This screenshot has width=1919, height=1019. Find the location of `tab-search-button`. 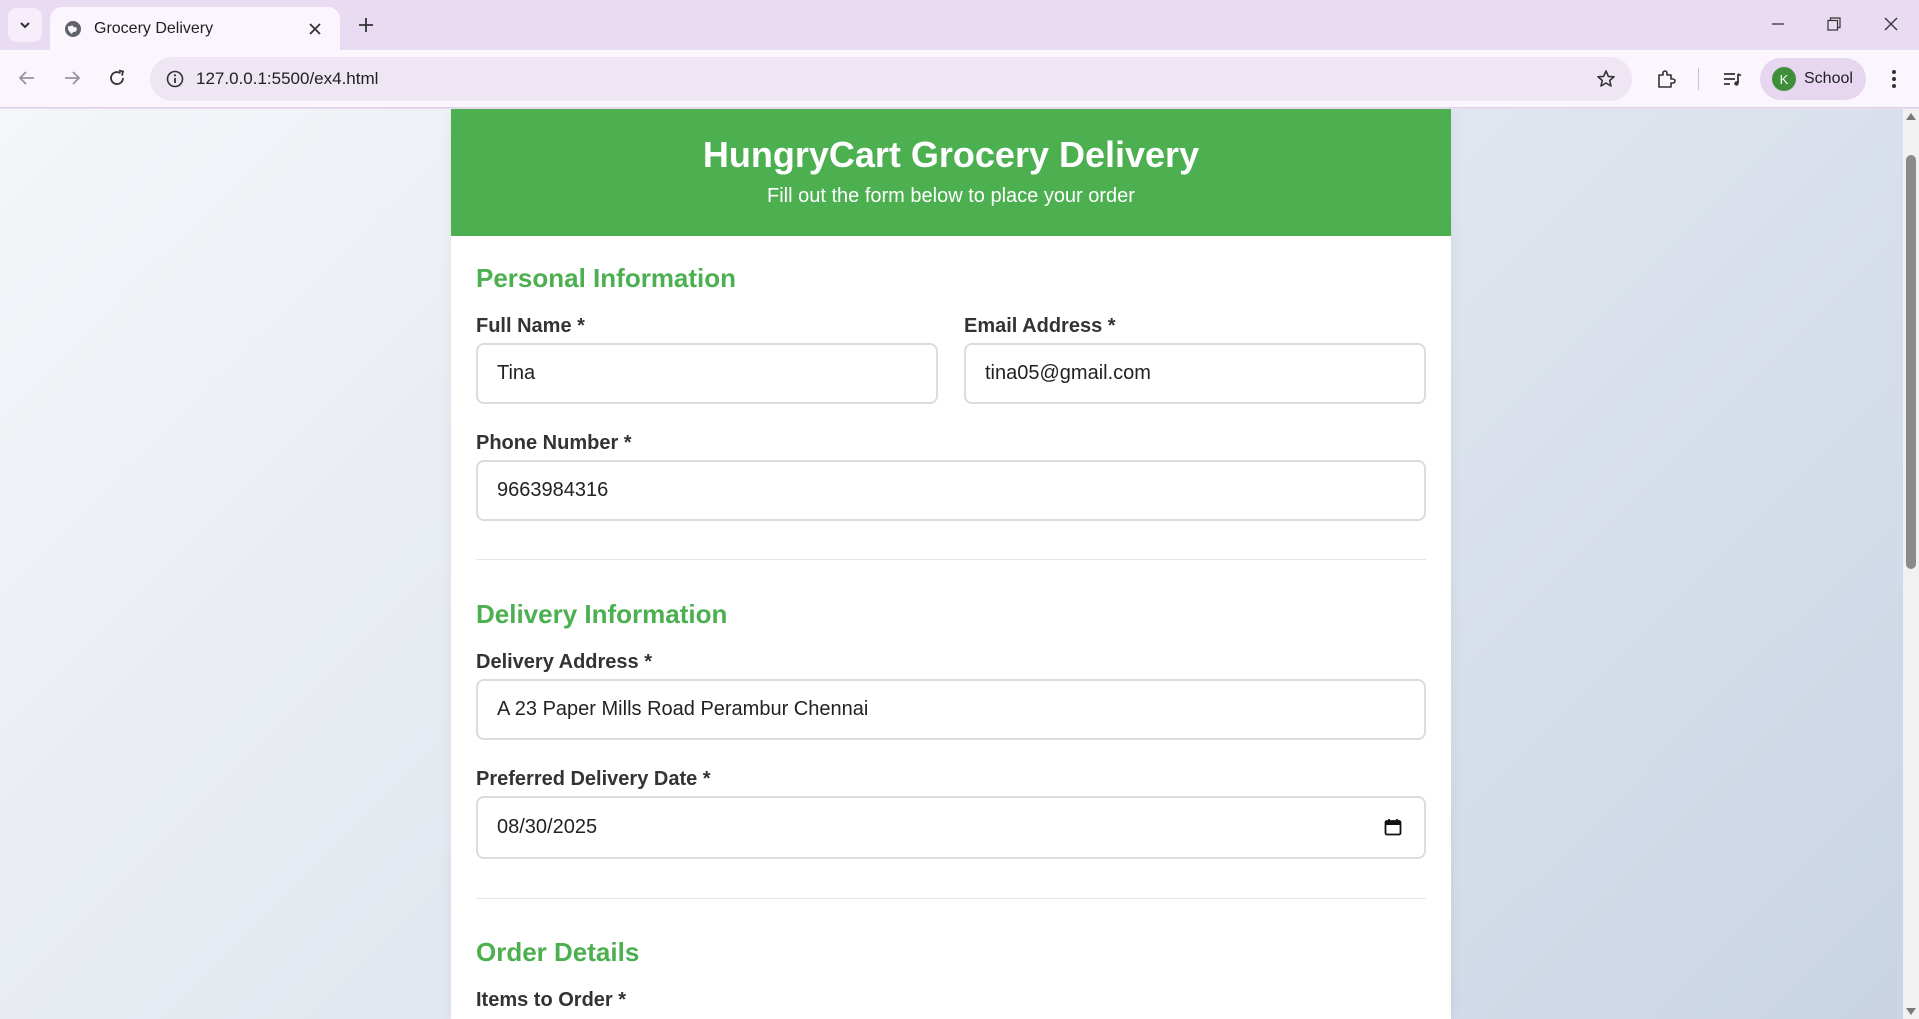

tab-search-button is located at coordinates (25, 25).